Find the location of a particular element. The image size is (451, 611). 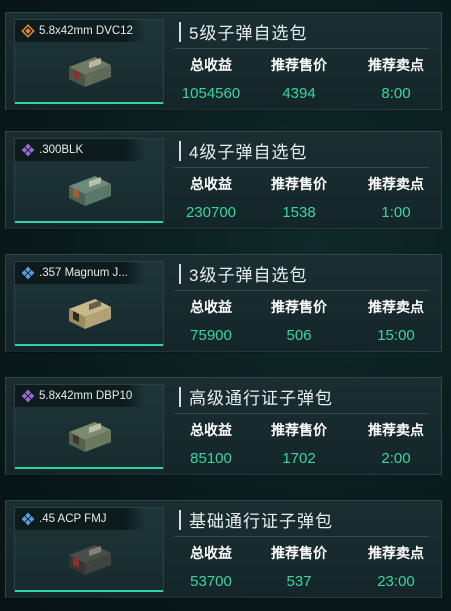

pack-title: 3级子弹自选包 is located at coordinates (243, 273).